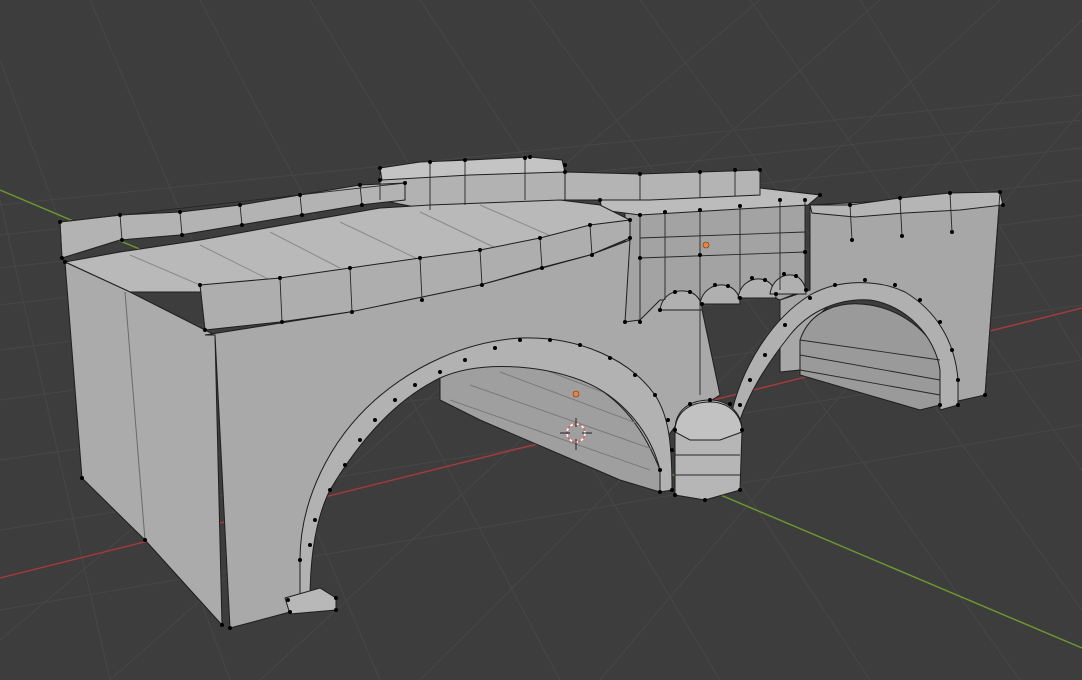  I want to click on object-origin-icon-secondary, so click(576, 394).